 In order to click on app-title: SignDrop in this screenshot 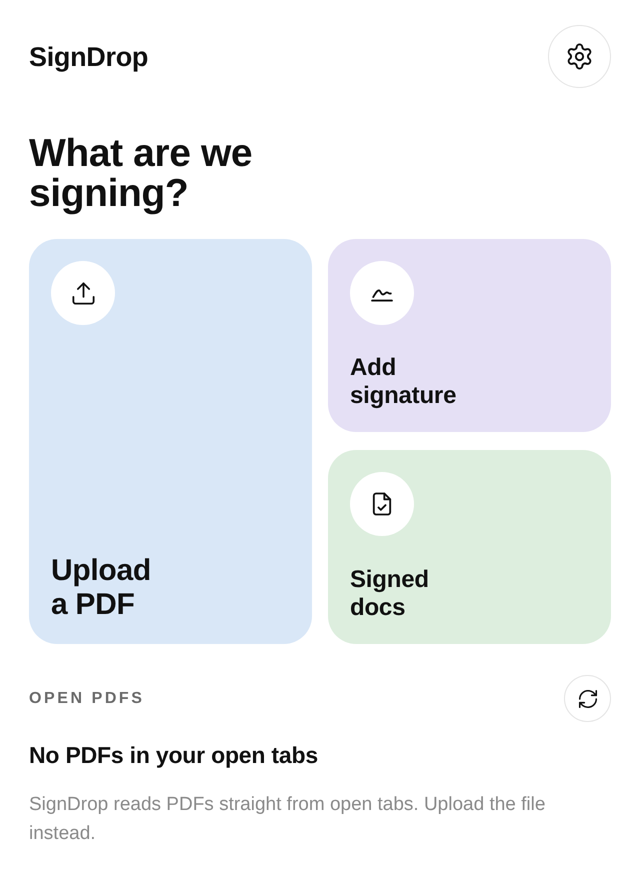, I will do `click(88, 56)`.